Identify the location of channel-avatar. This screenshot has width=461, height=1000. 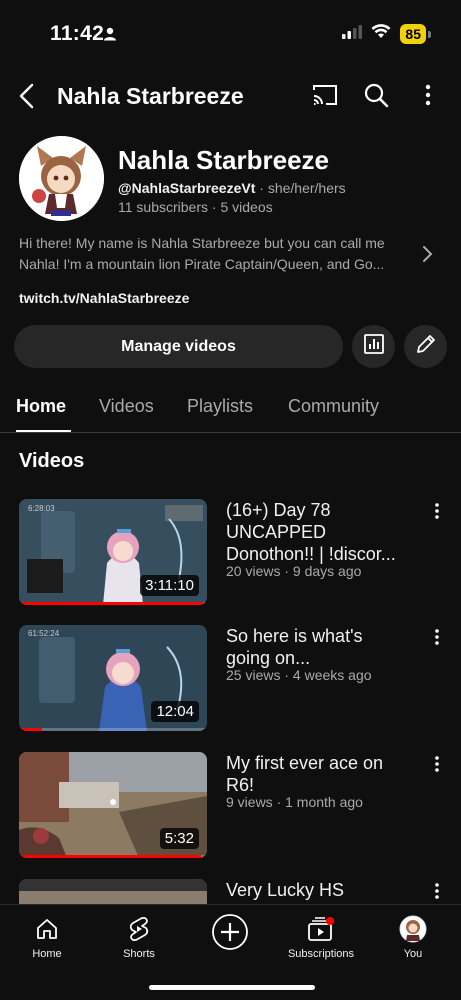
(61, 178).